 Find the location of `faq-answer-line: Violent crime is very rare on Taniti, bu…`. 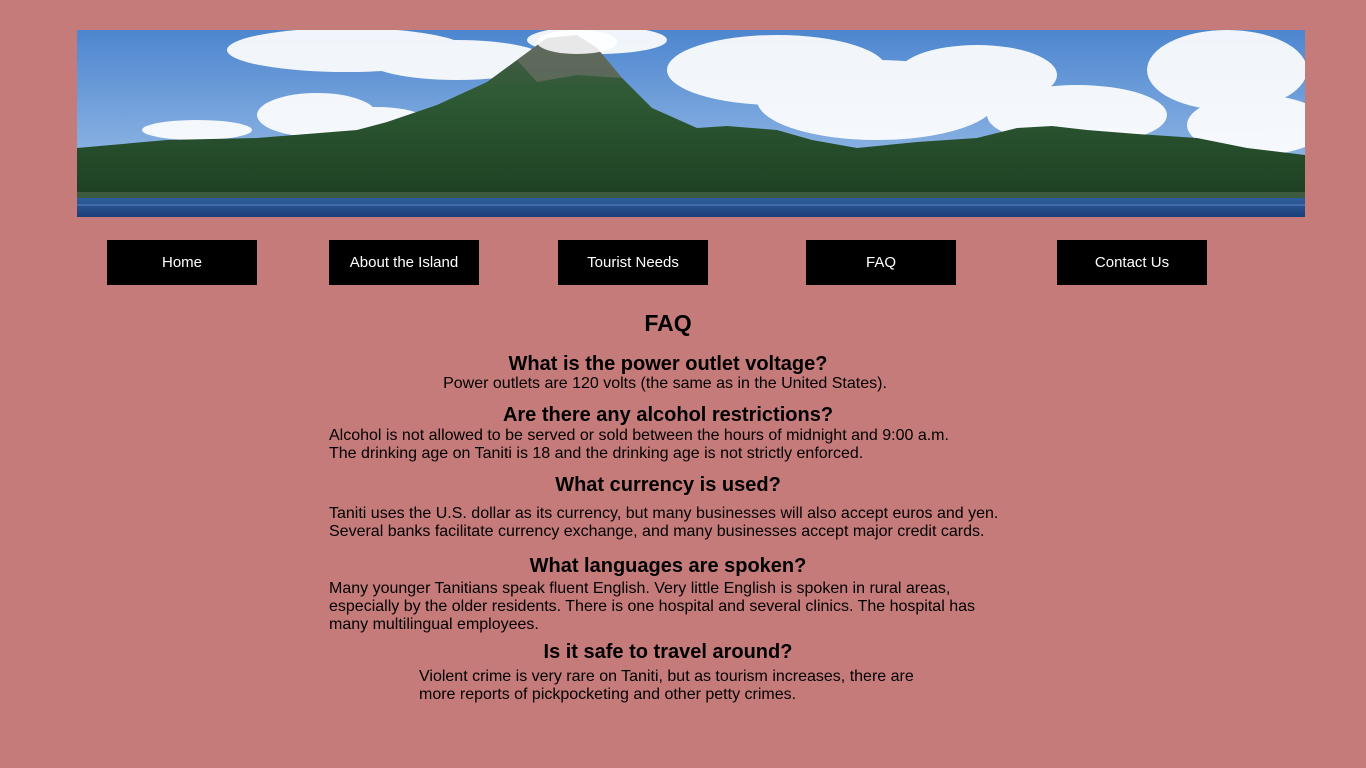

faq-answer-line: Violent crime is very rare on Taniti, bu… is located at coordinates (666, 676).